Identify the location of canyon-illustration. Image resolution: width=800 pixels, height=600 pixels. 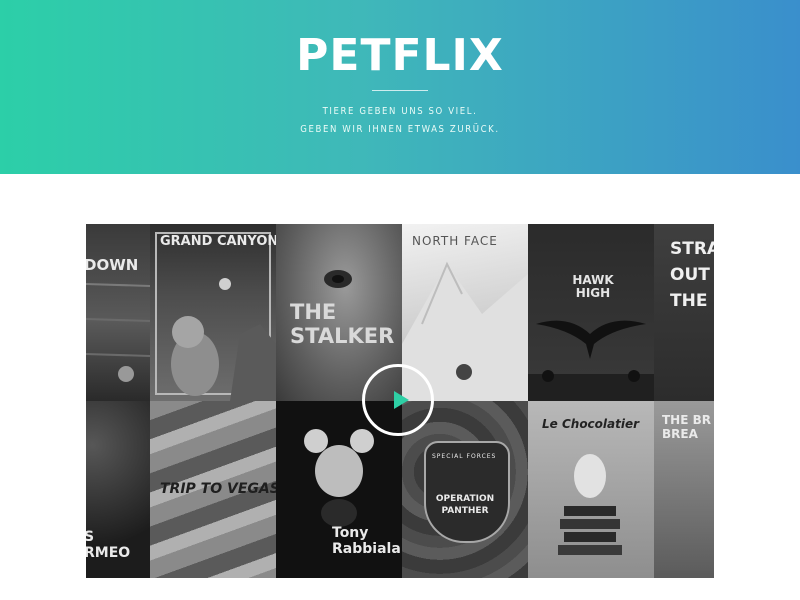
(223, 339).